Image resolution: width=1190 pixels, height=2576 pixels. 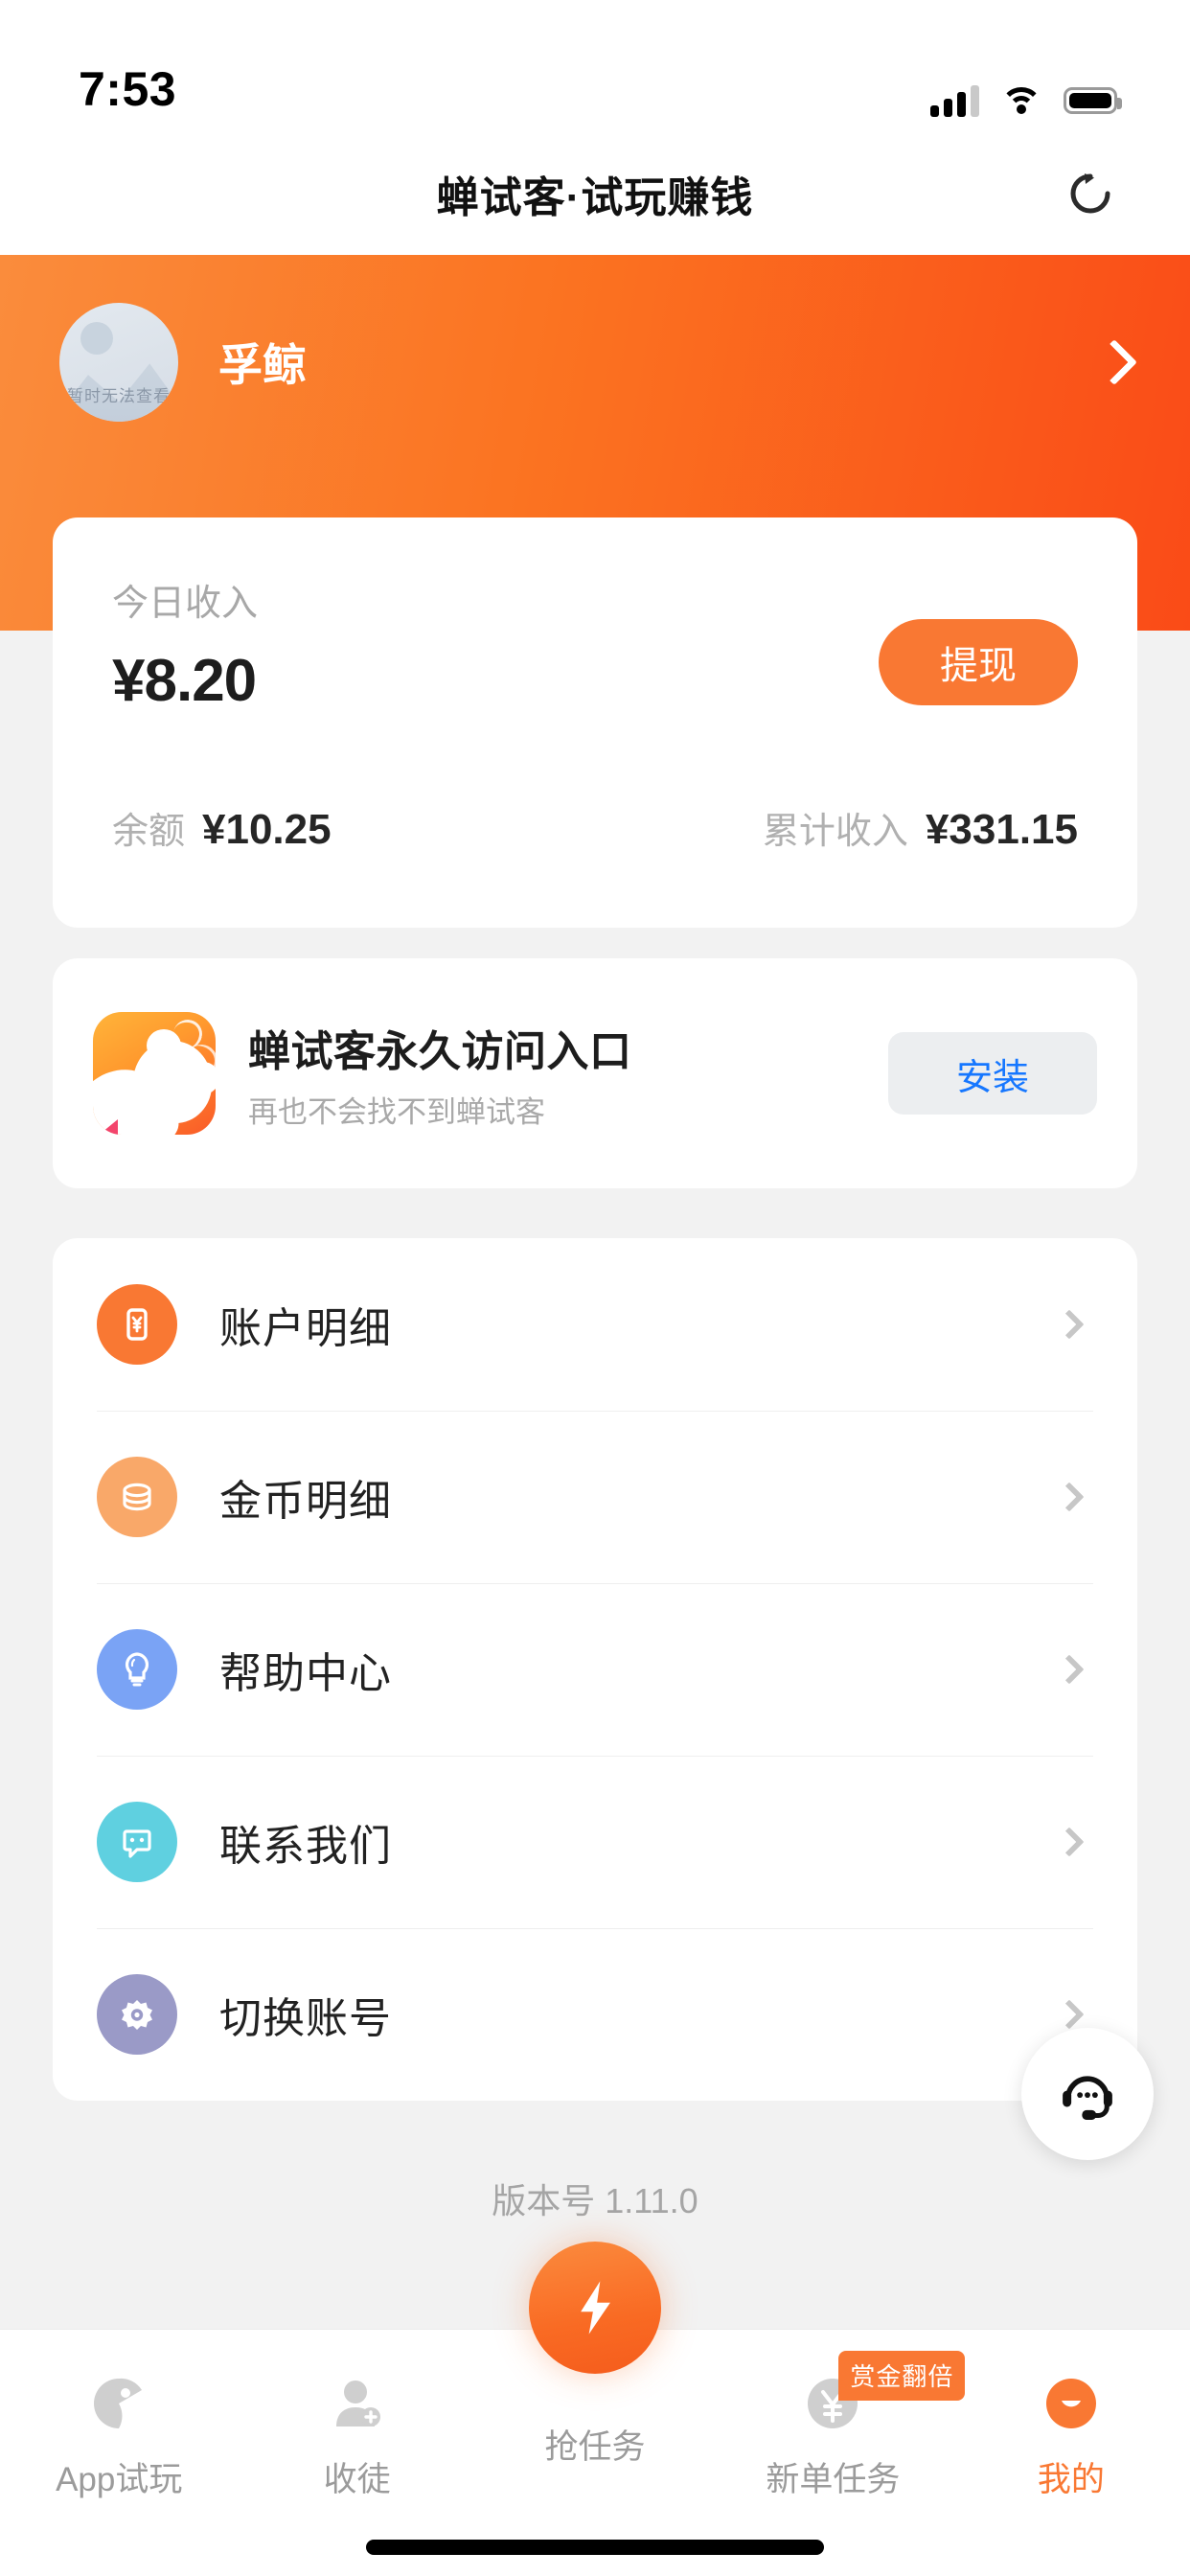 I want to click on menu-item-label: 帮助中心, so click(x=305, y=1673).